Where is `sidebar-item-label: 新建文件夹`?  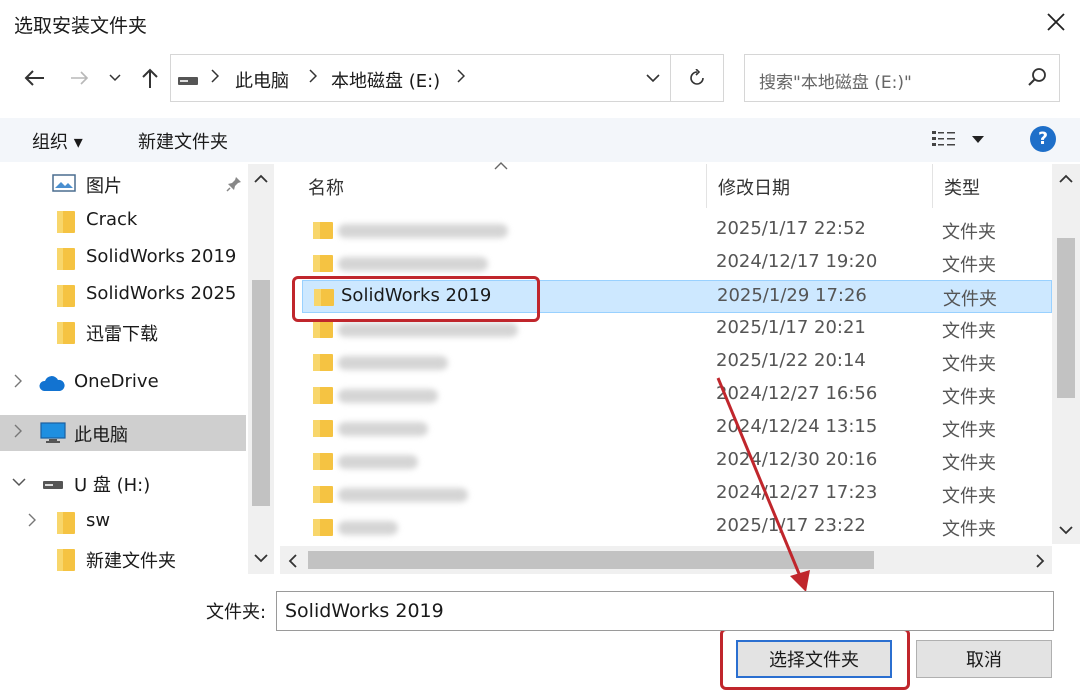
sidebar-item-label: 新建文件夹 is located at coordinates (131, 561).